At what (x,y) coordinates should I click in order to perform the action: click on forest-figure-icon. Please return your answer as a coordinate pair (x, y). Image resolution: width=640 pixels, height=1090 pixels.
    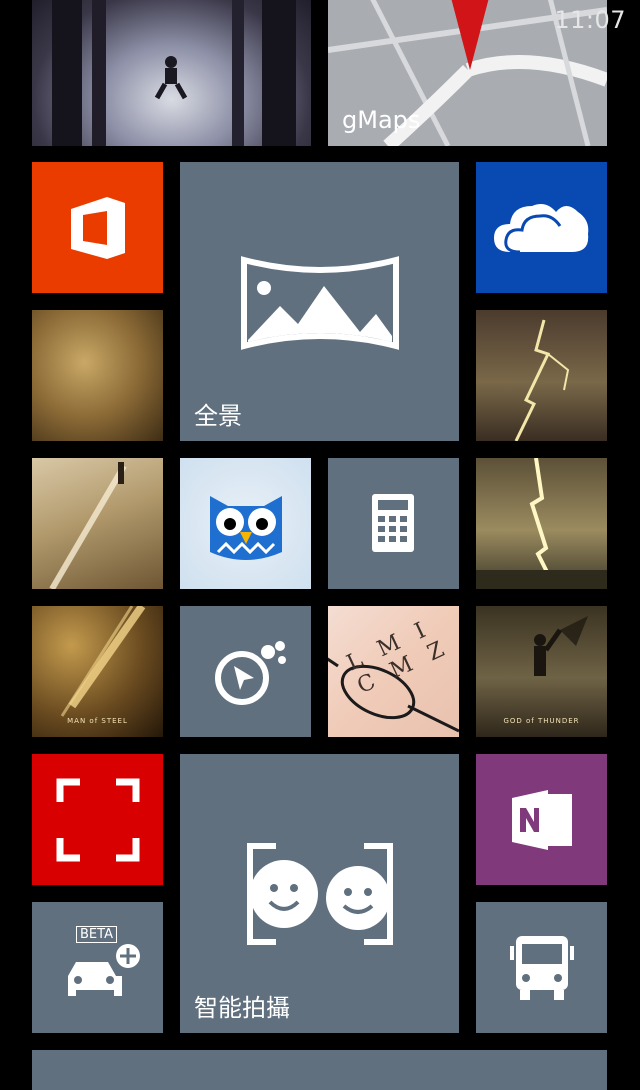
    Looking at the image, I should click on (174, 73).